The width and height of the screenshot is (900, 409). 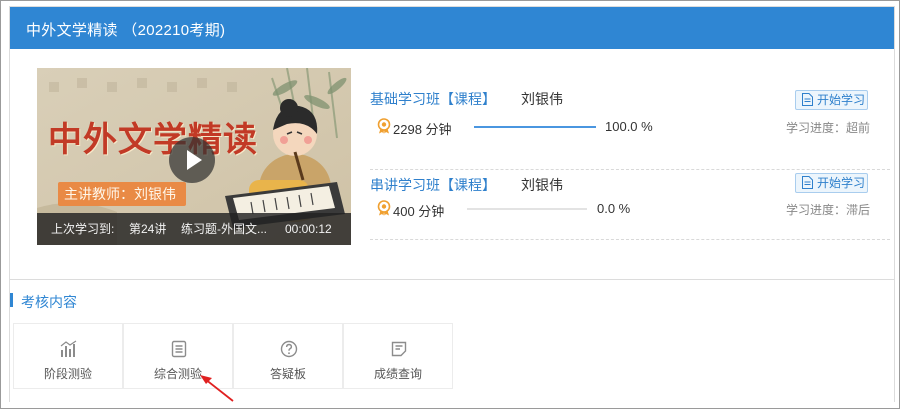 What do you see at coordinates (433, 99) in the screenshot?
I see `module-name-link: 基础学习班【课程】` at bounding box center [433, 99].